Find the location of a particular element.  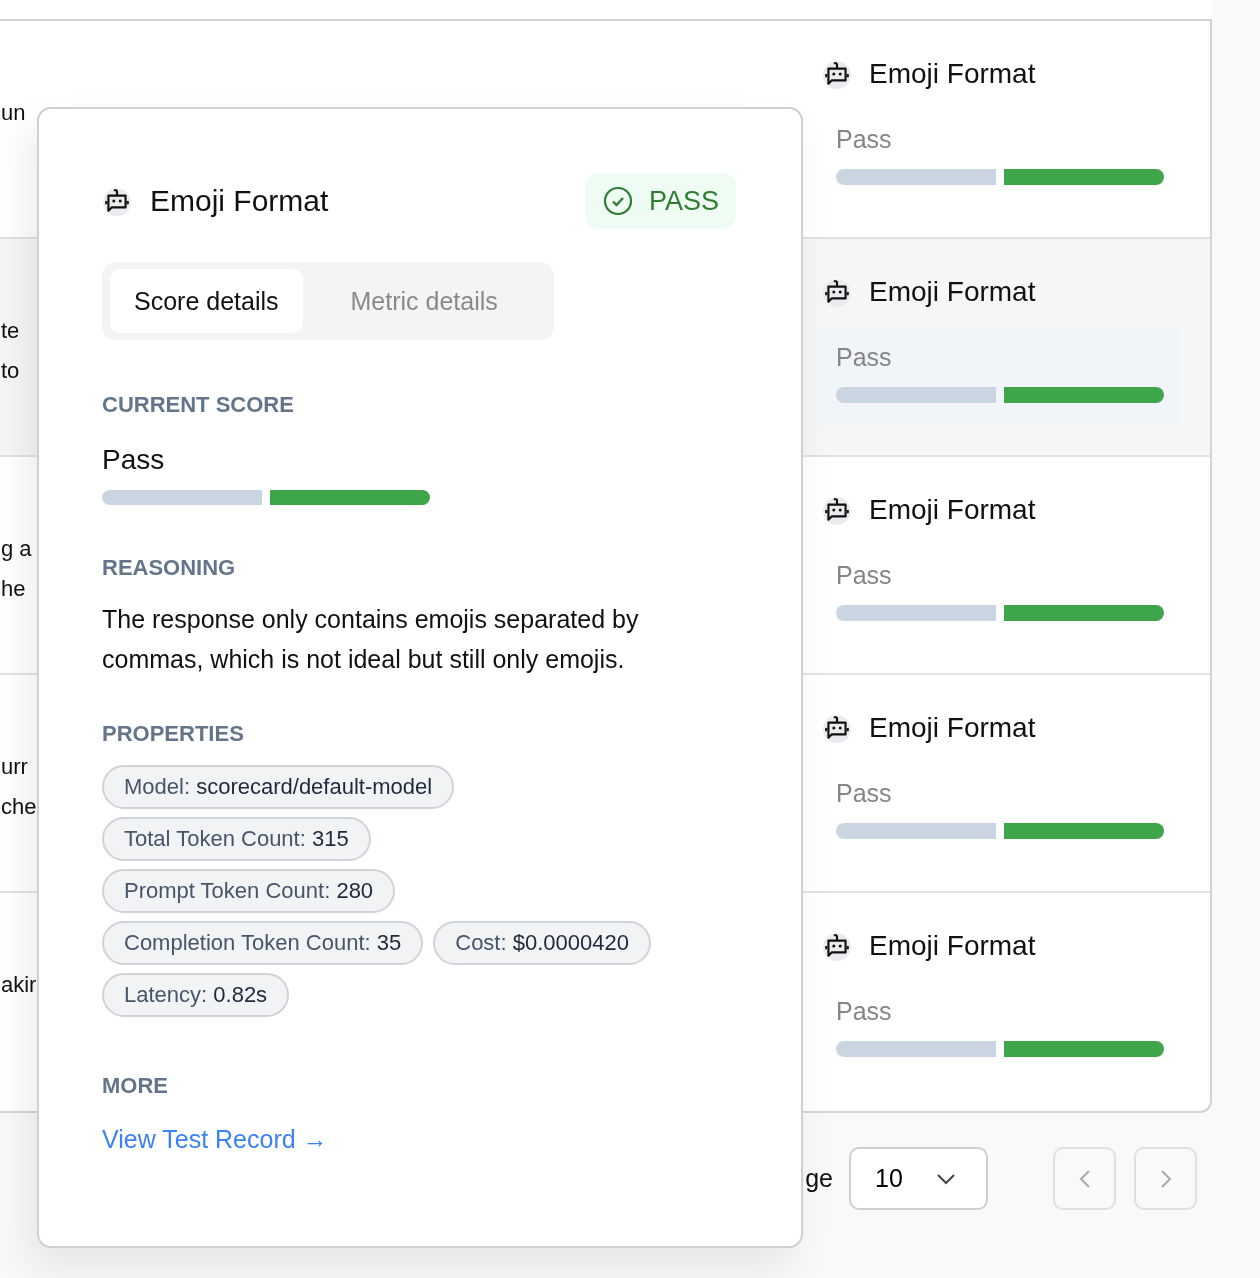

table-cell: he is located at coordinates (13, 588).